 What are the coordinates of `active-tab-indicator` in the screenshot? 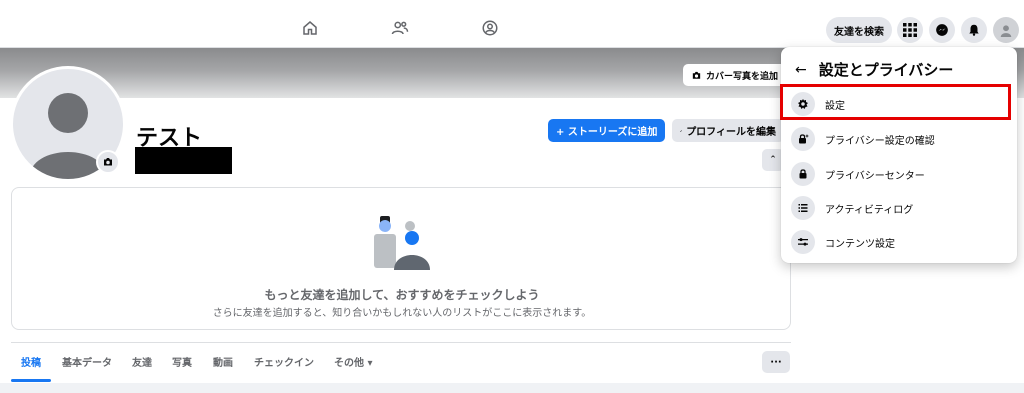 It's located at (31, 380).